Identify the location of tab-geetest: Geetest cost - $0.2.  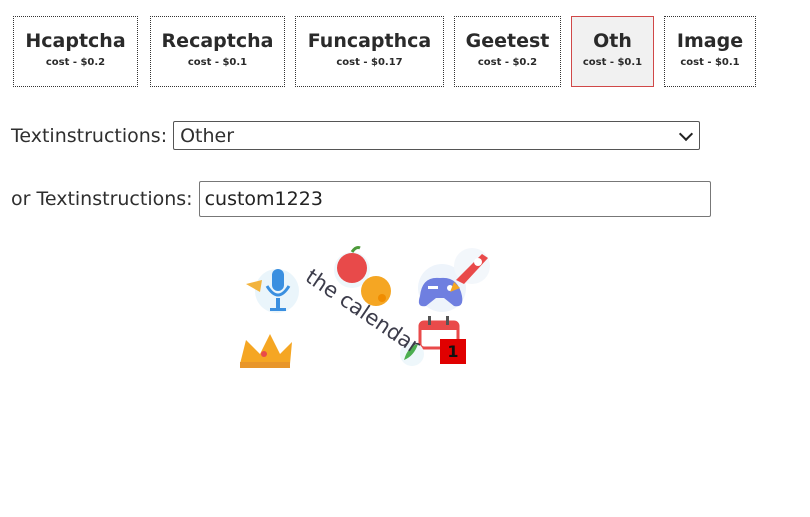
(507, 51).